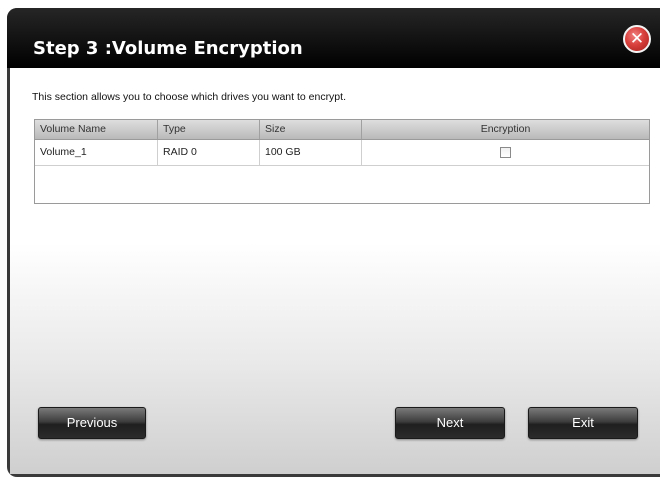  Describe the element at coordinates (209, 152) in the screenshot. I see `volume-type-cell: RAID 0` at that location.